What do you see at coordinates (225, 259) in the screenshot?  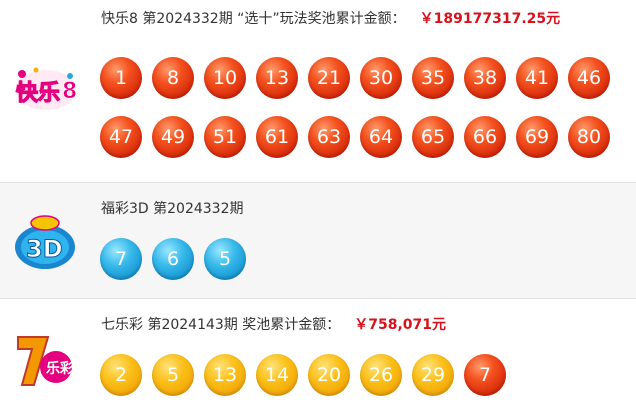 I see `fc3d-ball: 5` at bounding box center [225, 259].